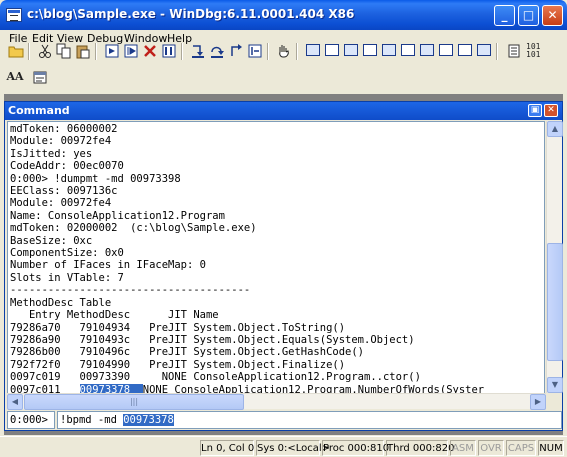 The height and width of the screenshot is (457, 567). I want to click on scroll-left-arrow-icon: ◀, so click(15, 402).